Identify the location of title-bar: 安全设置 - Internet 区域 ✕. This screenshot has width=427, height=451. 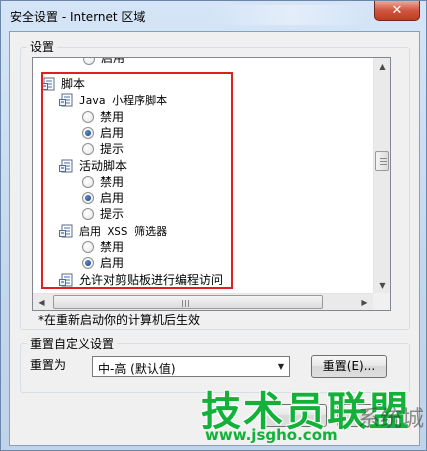
(213, 16).